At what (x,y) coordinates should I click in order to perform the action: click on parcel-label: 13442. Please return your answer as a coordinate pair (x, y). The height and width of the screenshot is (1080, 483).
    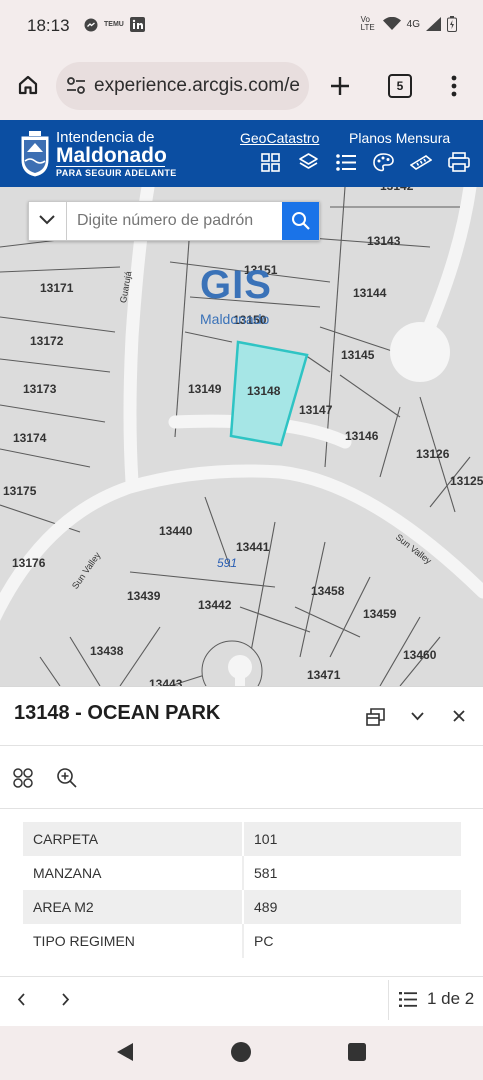
    Looking at the image, I should click on (215, 605).